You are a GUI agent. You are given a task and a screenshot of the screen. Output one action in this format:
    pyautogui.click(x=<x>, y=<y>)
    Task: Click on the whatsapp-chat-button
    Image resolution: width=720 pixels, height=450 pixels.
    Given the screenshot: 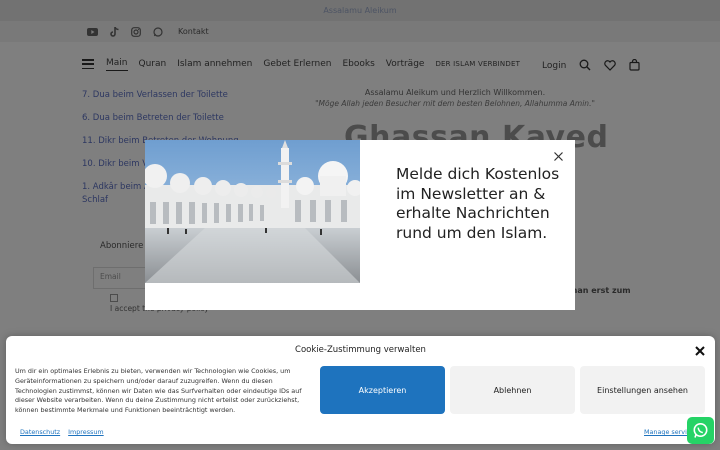 What is the action you would take?
    pyautogui.click(x=700, y=430)
    